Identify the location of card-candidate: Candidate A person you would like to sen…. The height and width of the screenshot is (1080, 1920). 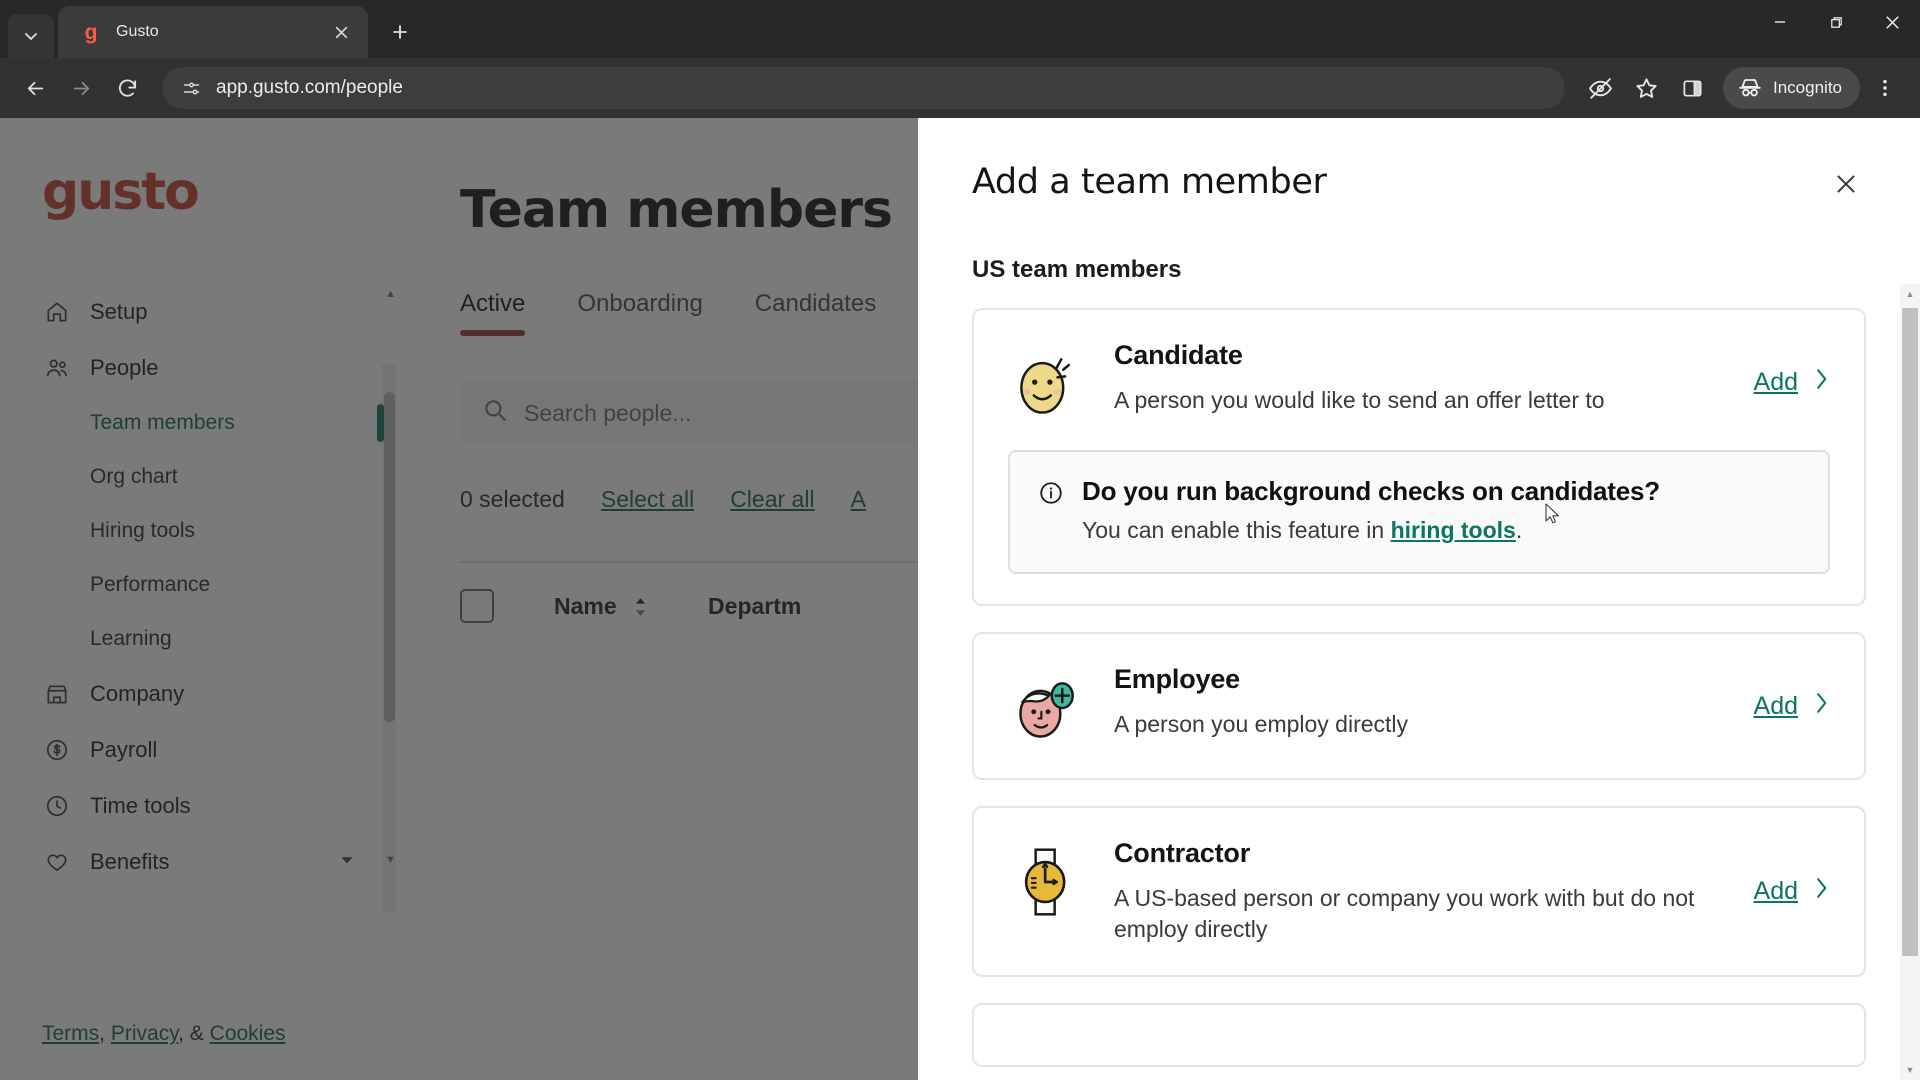
(1419, 457).